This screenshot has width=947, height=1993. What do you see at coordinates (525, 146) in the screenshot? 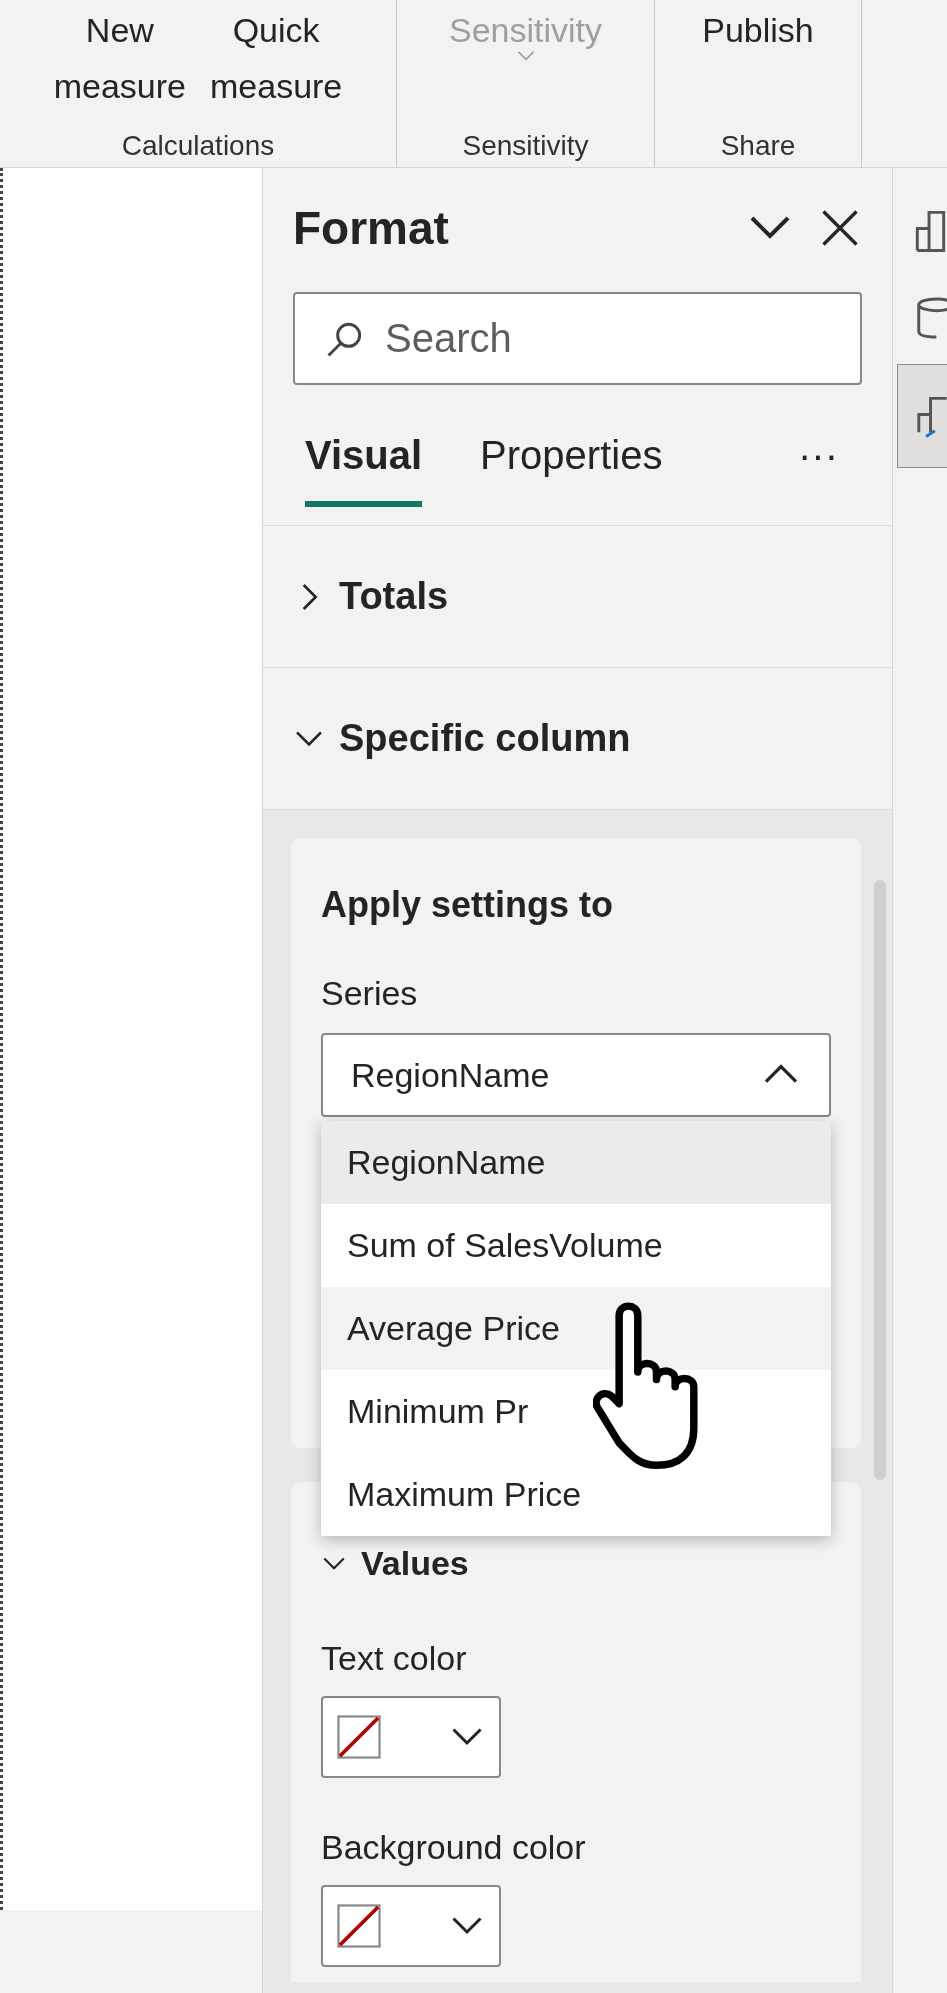
I see `group-label: Sensitivity` at bounding box center [525, 146].